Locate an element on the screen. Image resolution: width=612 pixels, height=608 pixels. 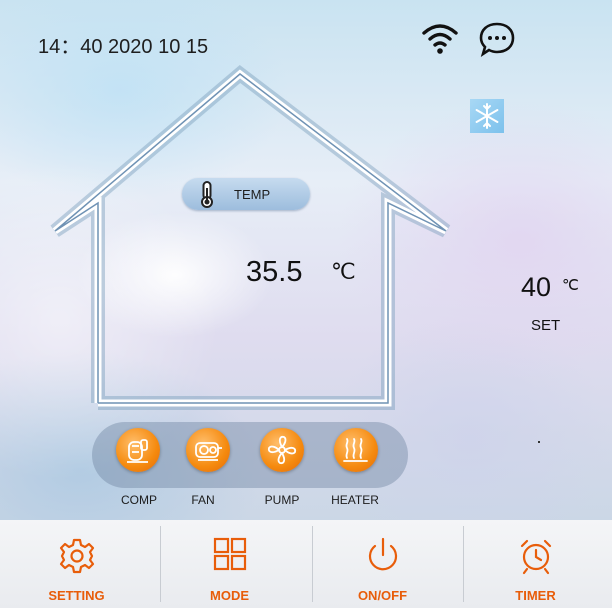
temp-label: TEMP is located at coordinates (252, 194).